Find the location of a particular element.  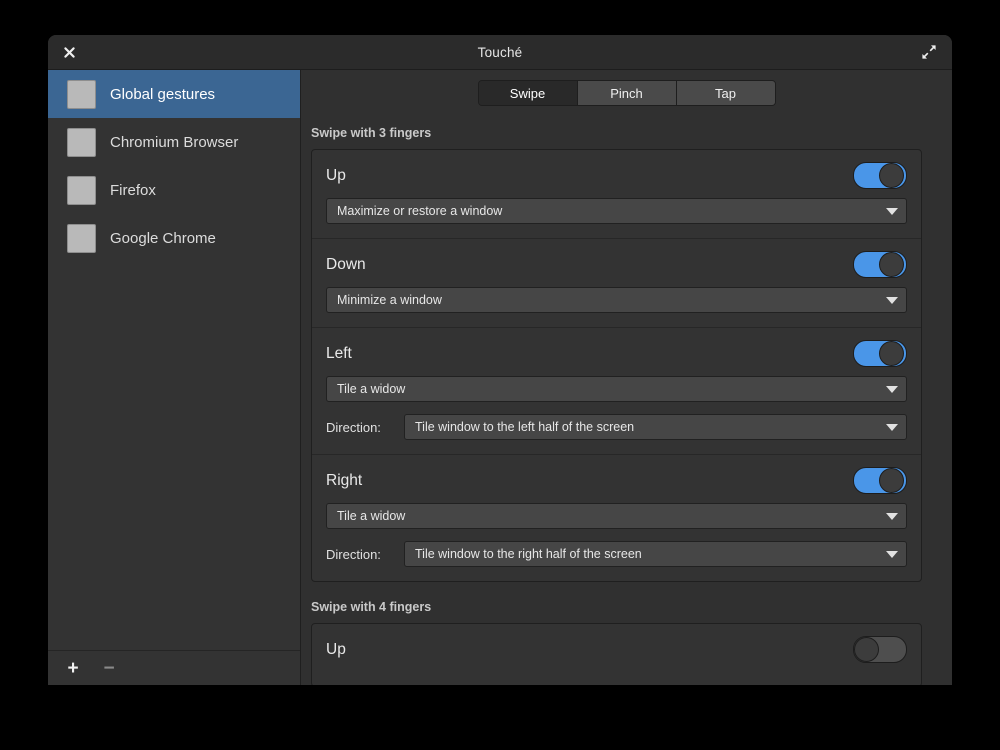

sidebar-item-google-chrome: Google Chrome is located at coordinates (174, 238).